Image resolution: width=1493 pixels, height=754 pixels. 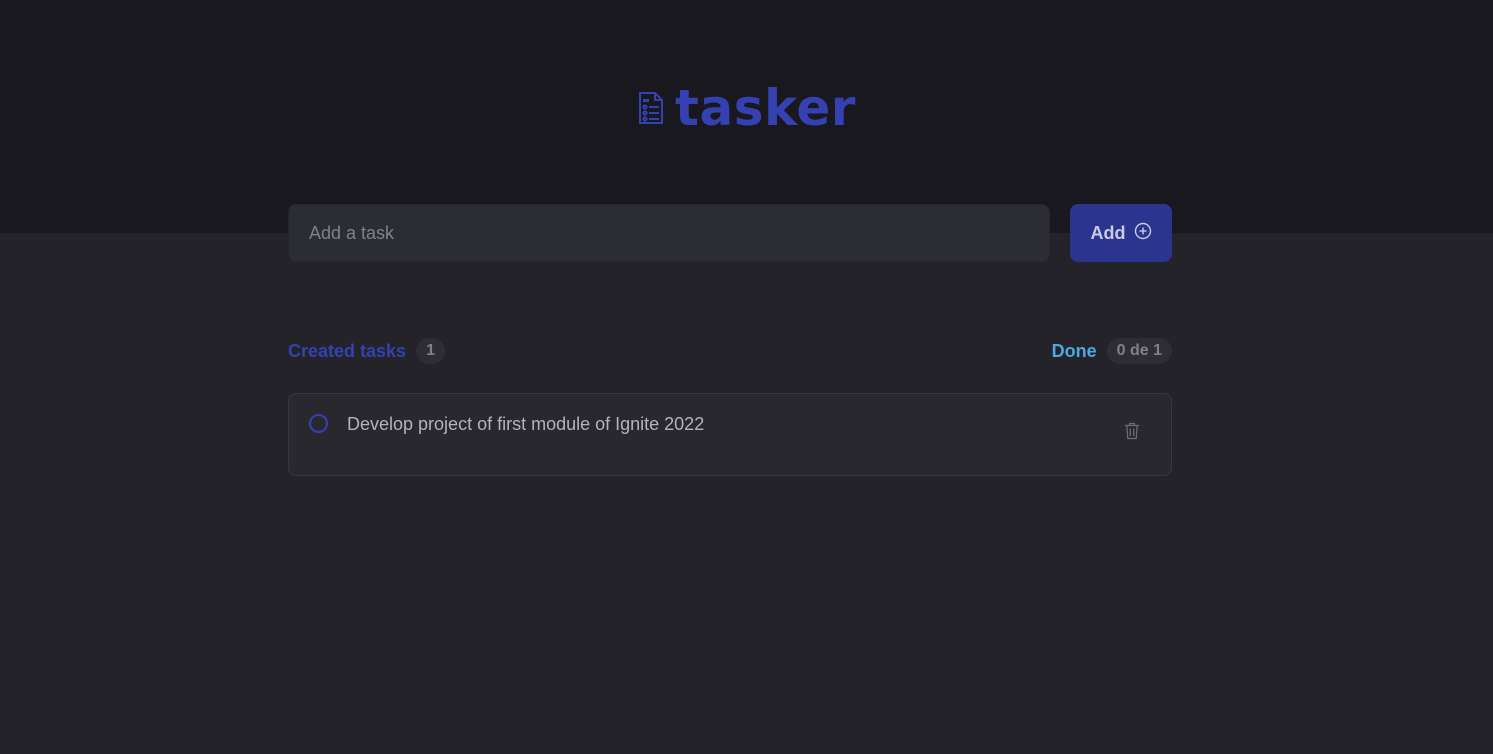 I want to click on task-input, so click(x=669, y=233).